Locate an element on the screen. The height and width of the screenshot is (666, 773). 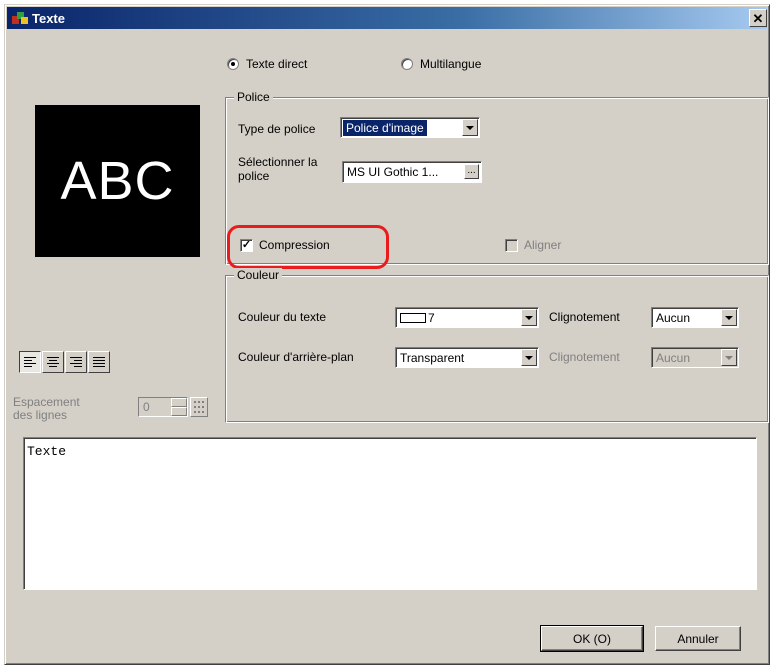
blink-value-1: Aucun is located at coordinates (673, 317).